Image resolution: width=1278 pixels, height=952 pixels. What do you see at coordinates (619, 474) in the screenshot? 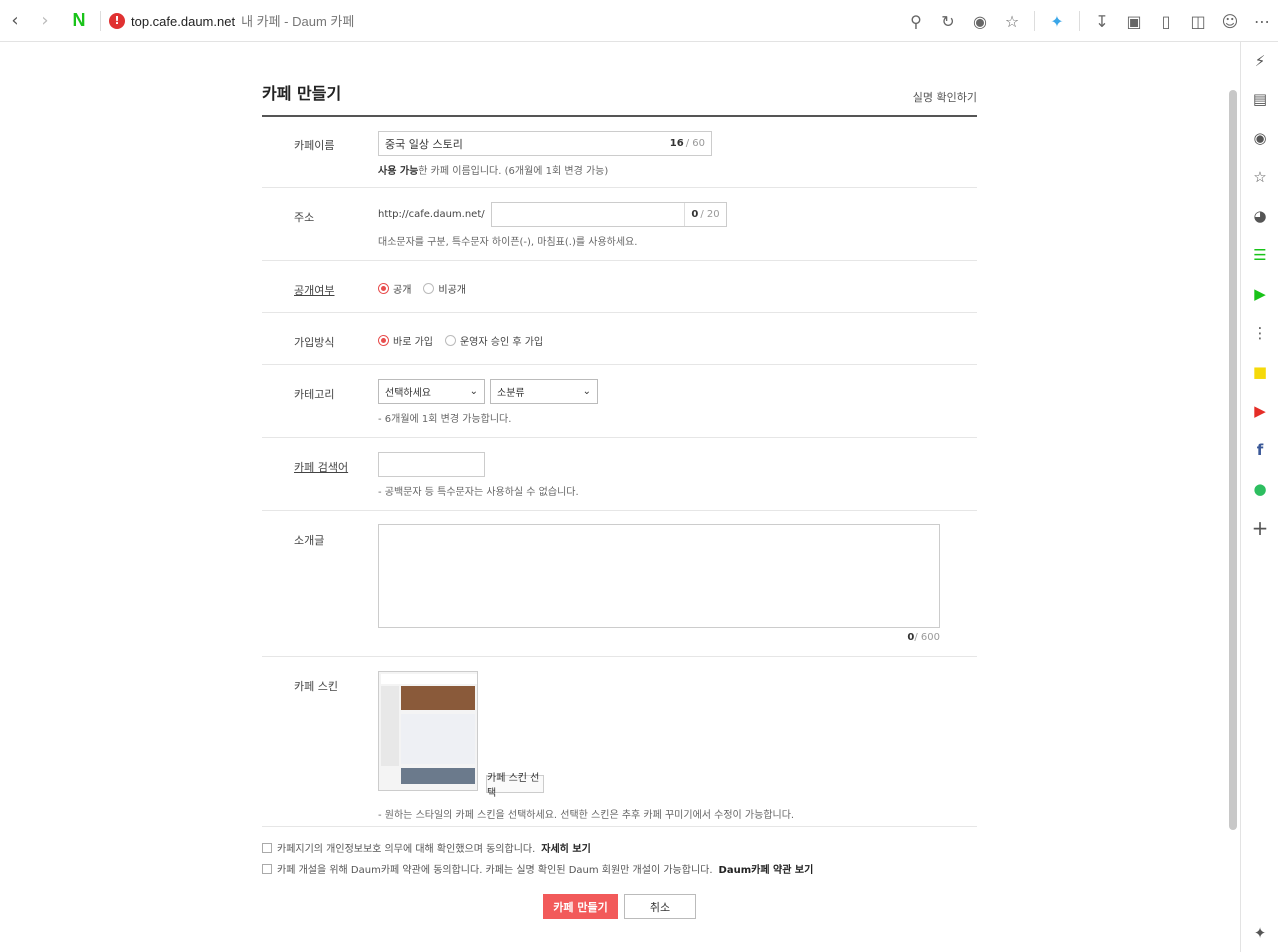
I see `keyword-row: 카페 검색어 - 공백문자 등 특수문자는 사용하실 수 없습니다.` at bounding box center [619, 474].